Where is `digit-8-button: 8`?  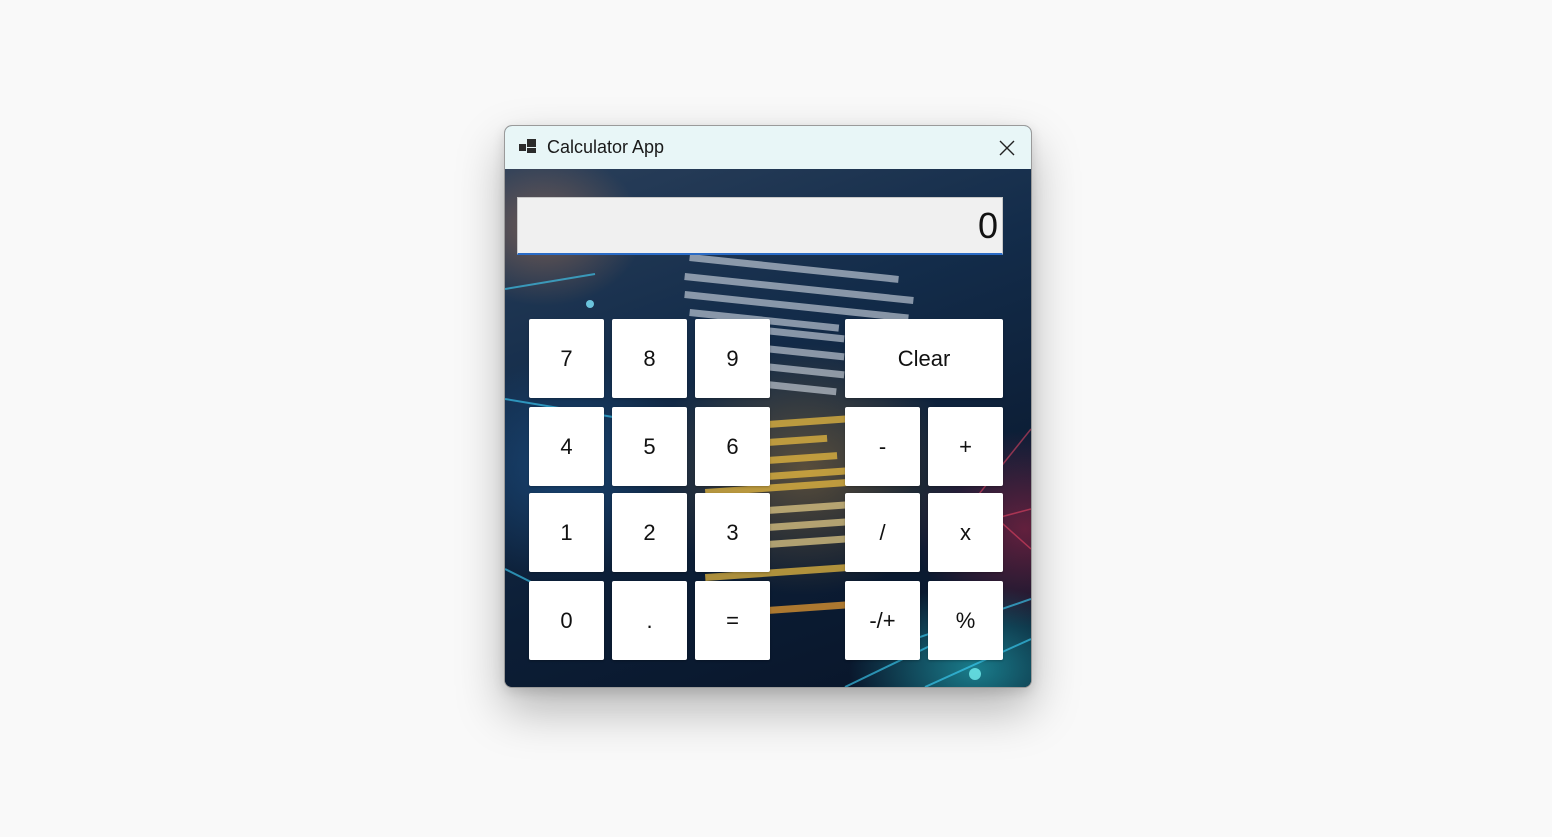 digit-8-button: 8 is located at coordinates (649, 358).